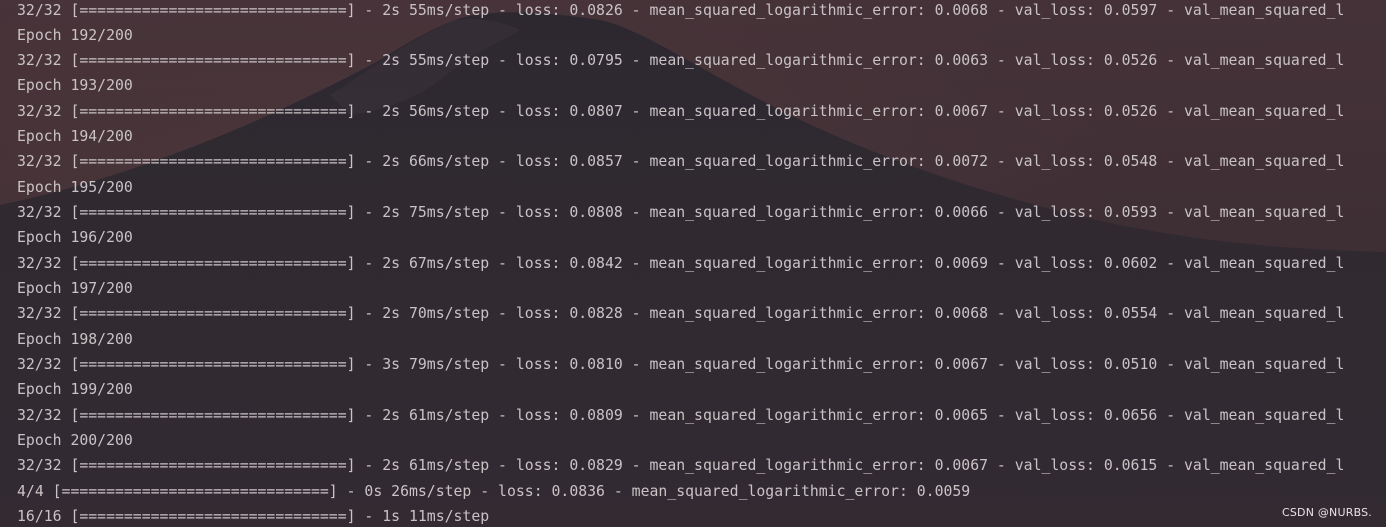 The width and height of the screenshot is (1386, 527). I want to click on epoch-line: Epoch 199/200, so click(75, 389).